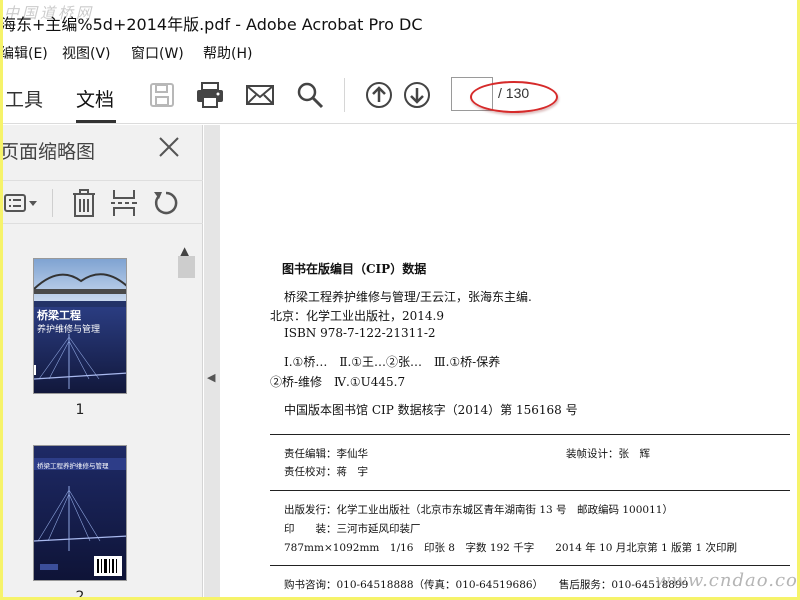 Image resolution: width=800 pixels, height=600 pixels. What do you see at coordinates (212, 362) in the screenshot?
I see `panel-gutter` at bounding box center [212, 362].